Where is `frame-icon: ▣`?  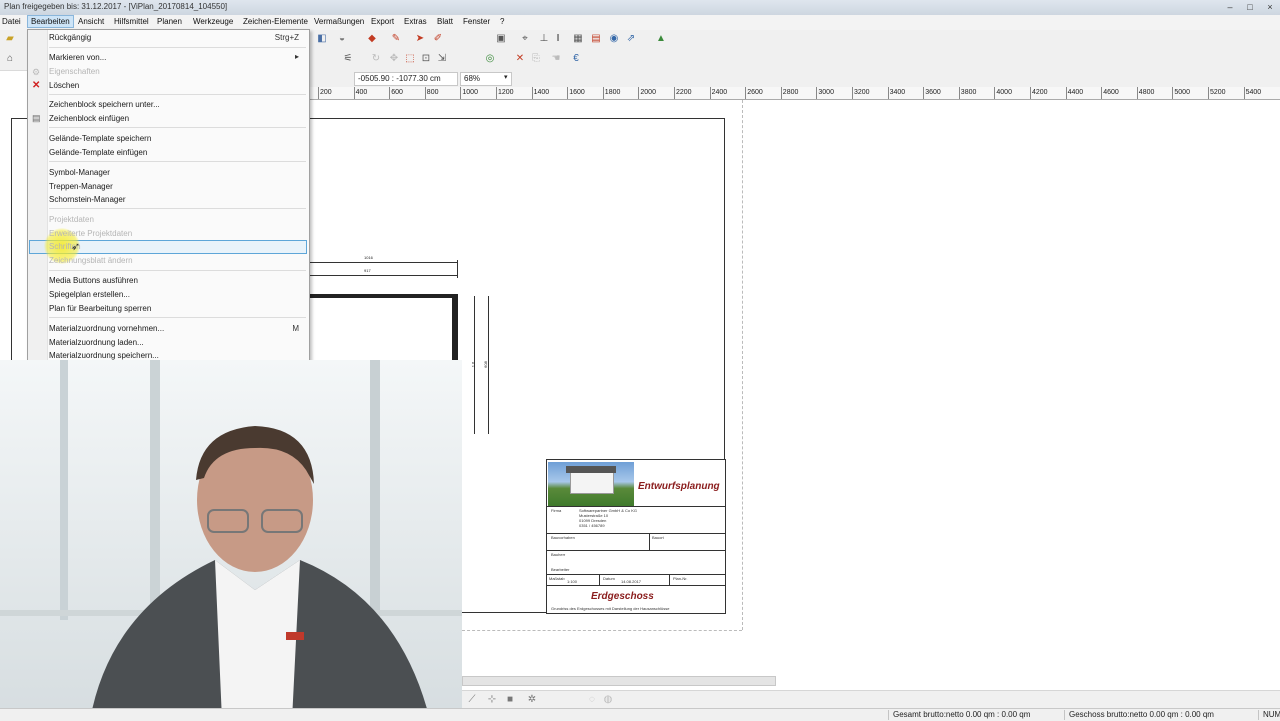
frame-icon: ▣ is located at coordinates (501, 39).